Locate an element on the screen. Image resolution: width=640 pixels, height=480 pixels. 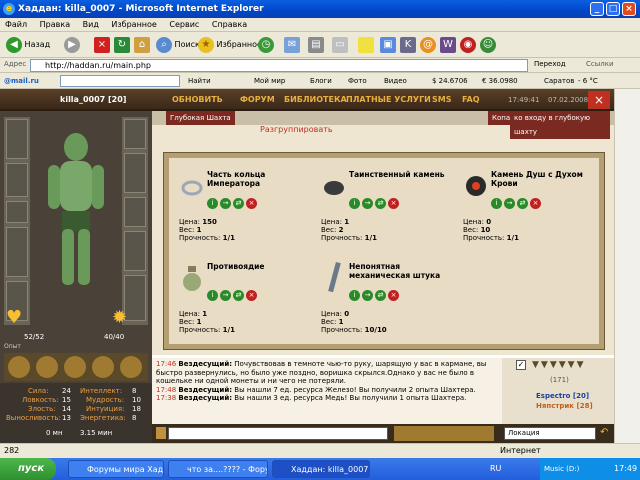
ability-4-icon is located at coordinates (103, 367).